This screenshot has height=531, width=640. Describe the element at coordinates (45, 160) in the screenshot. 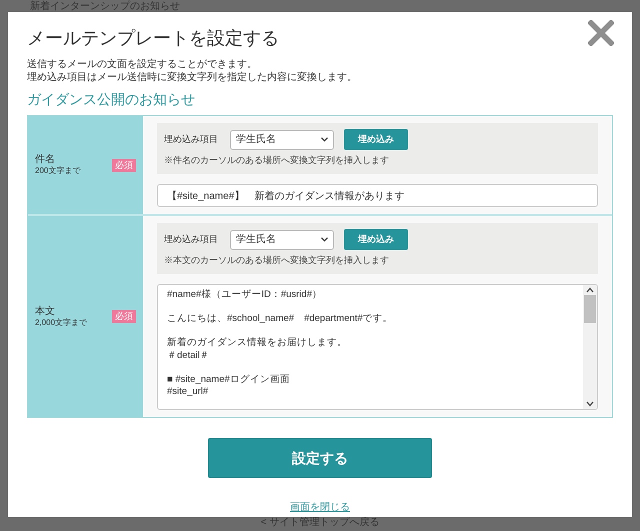

I see `field-label: 件名` at that location.